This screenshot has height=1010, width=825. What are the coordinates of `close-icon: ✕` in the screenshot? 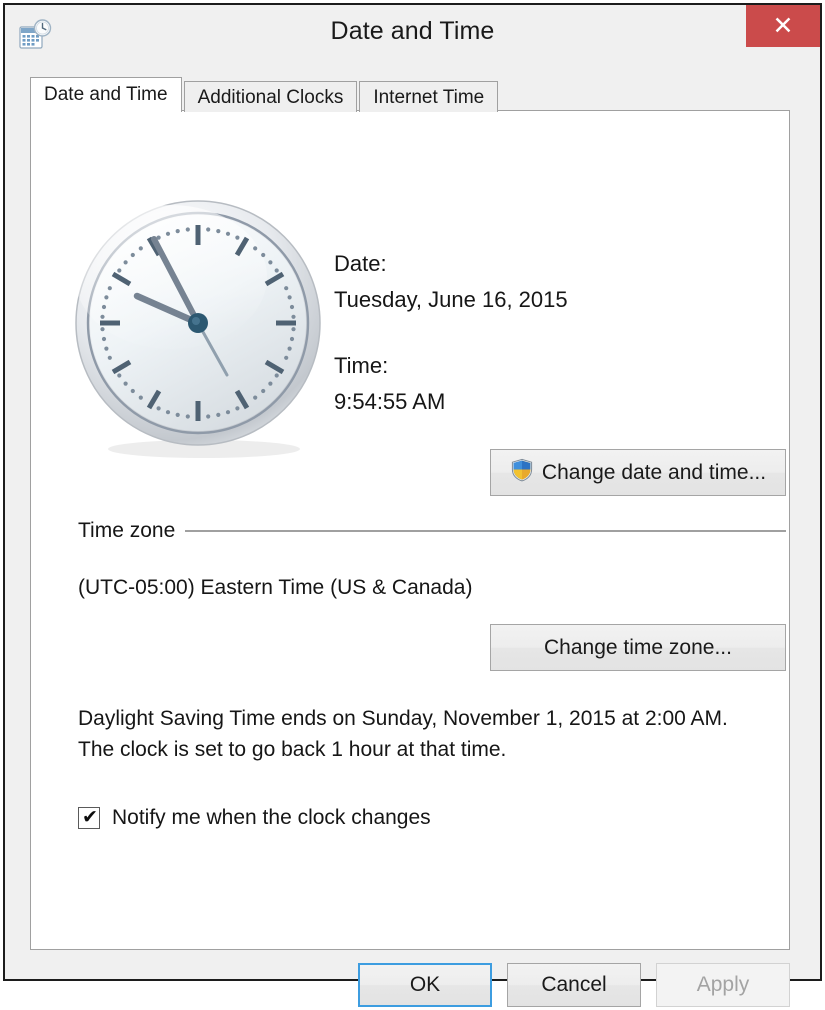 It's located at (783, 26).